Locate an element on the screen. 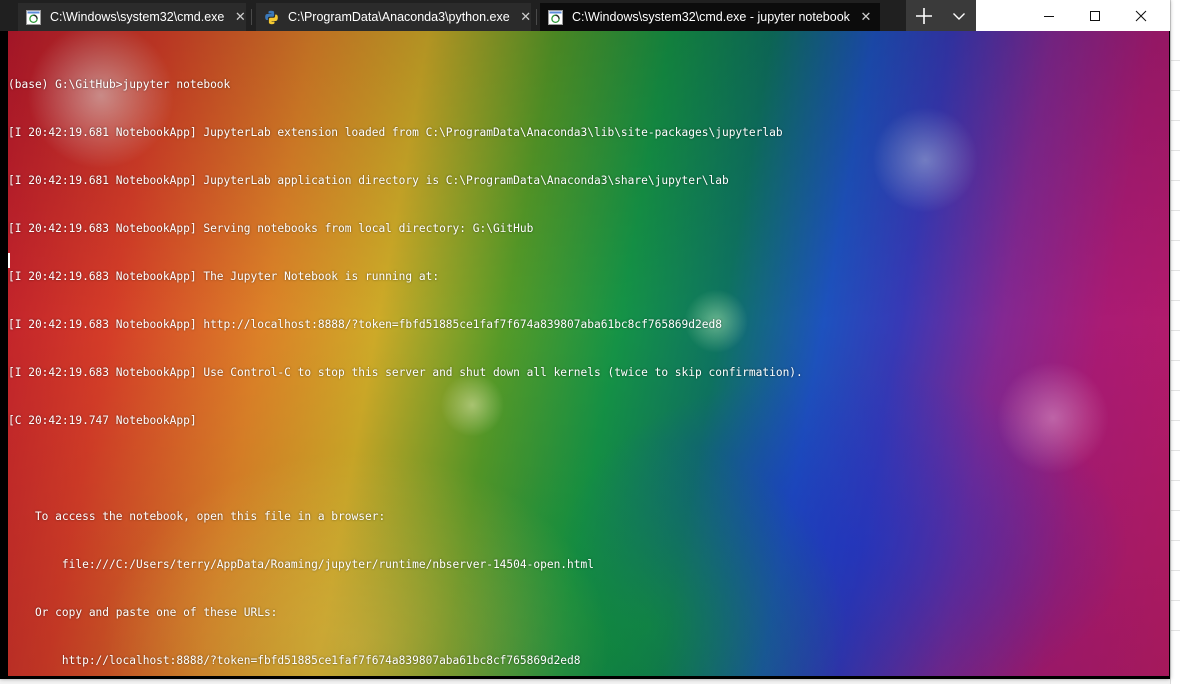 This screenshot has width=1180, height=684. close-window-button is located at coordinates (1141, 15).